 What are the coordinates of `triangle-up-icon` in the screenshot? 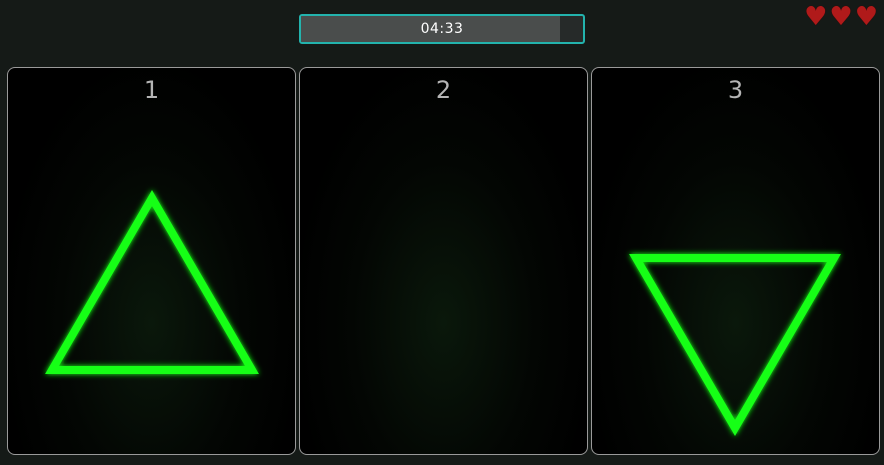 It's located at (152, 282).